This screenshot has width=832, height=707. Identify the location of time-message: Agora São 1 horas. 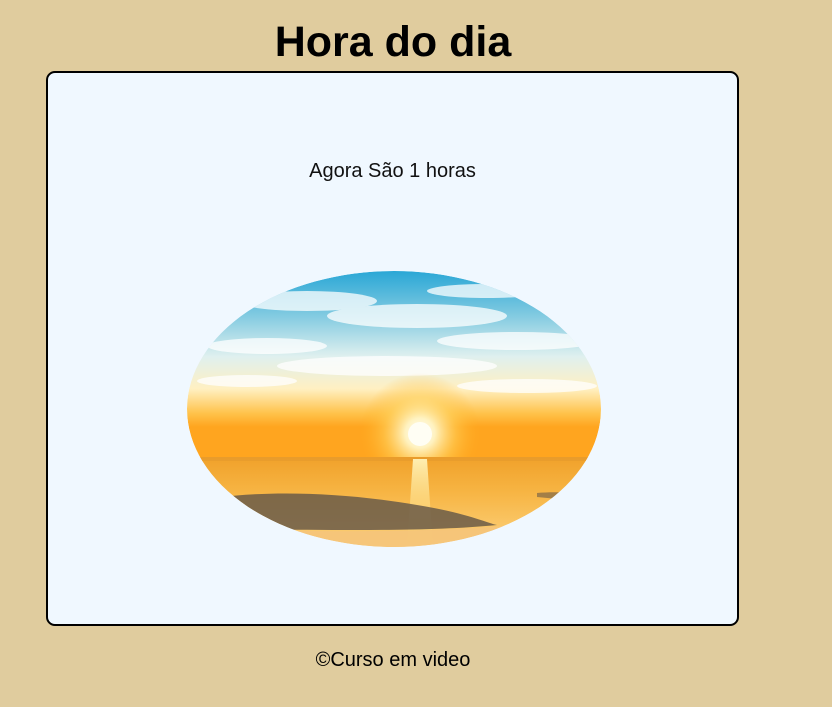
(392, 171).